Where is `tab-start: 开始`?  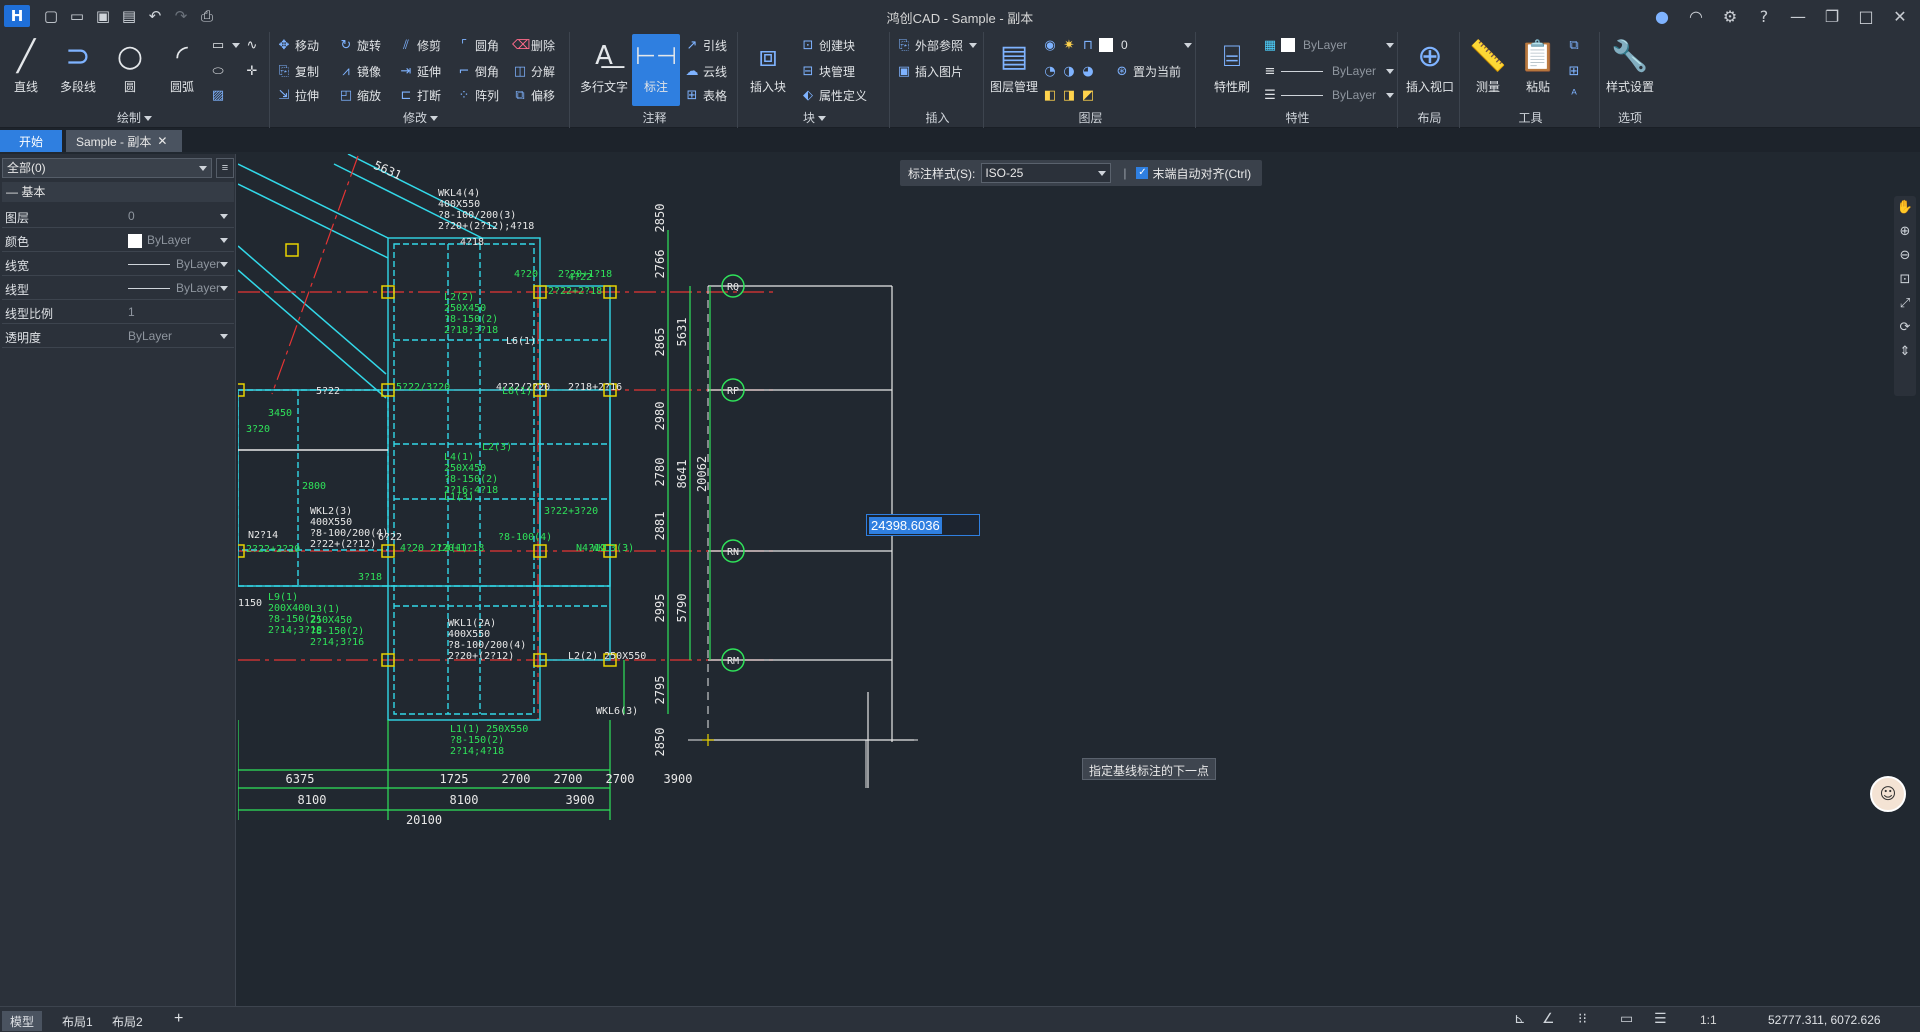 tab-start: 开始 is located at coordinates (31, 141).